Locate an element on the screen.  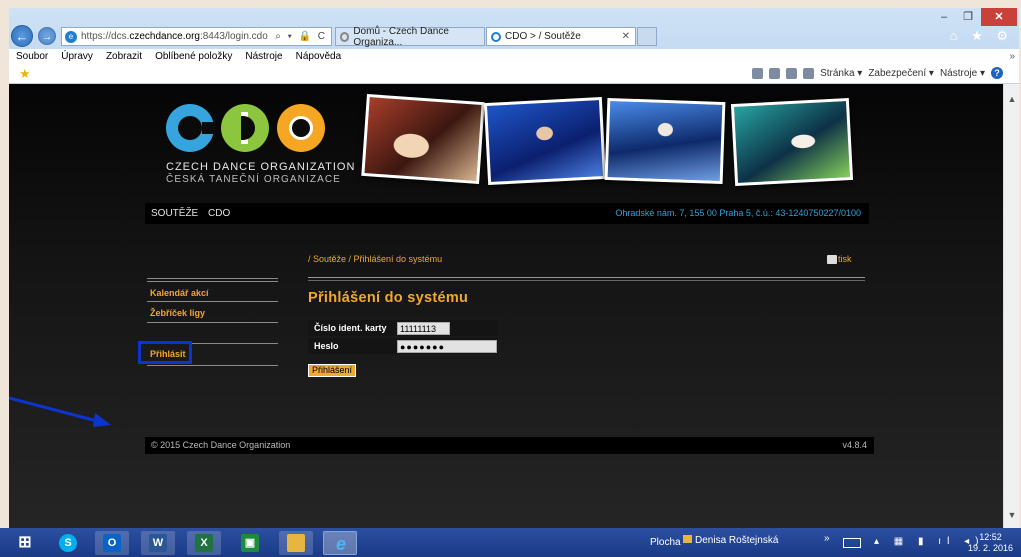
sidebar-item-kalendar: Kalendář akcí is located at coordinates (179, 293).